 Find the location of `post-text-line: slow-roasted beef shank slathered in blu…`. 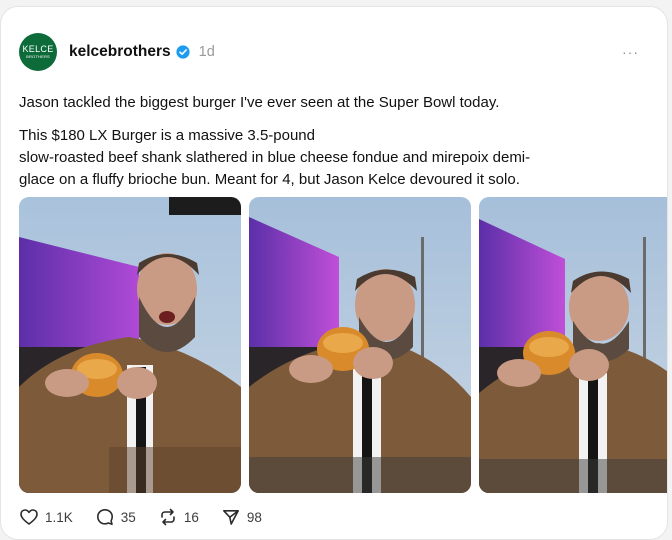

post-text-line: slow-roasted beef shank slathered in blu… is located at coordinates (275, 157).